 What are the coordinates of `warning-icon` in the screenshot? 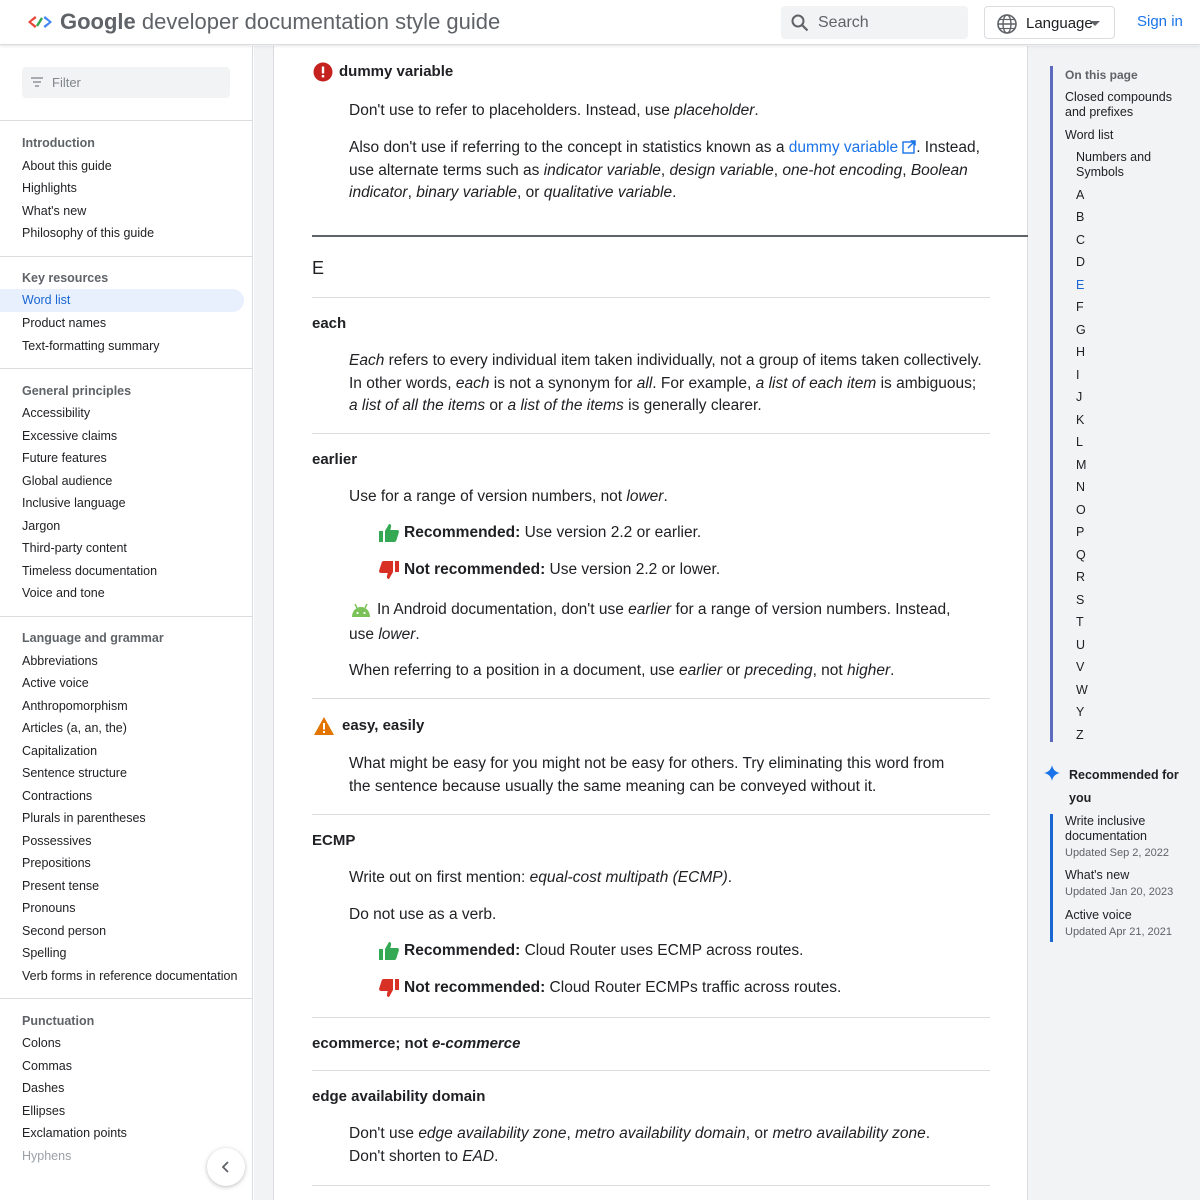 It's located at (324, 726).